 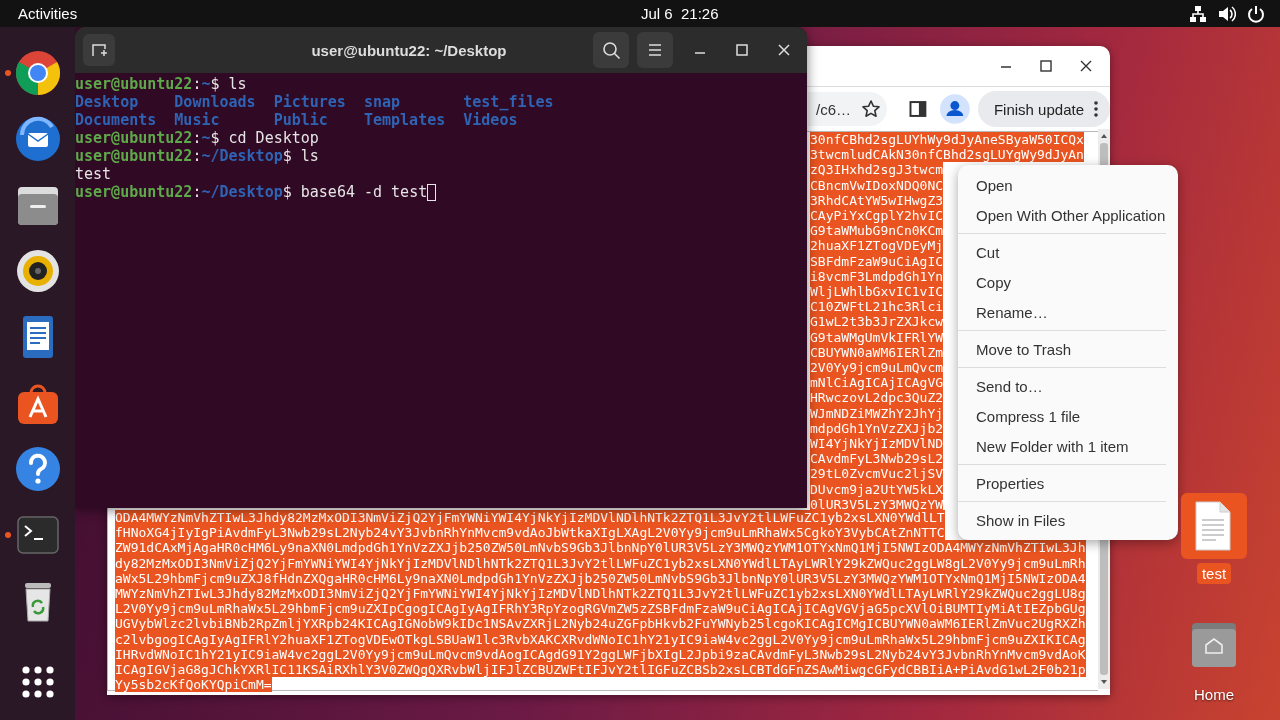 I want to click on search-button, so click(x=611, y=50).